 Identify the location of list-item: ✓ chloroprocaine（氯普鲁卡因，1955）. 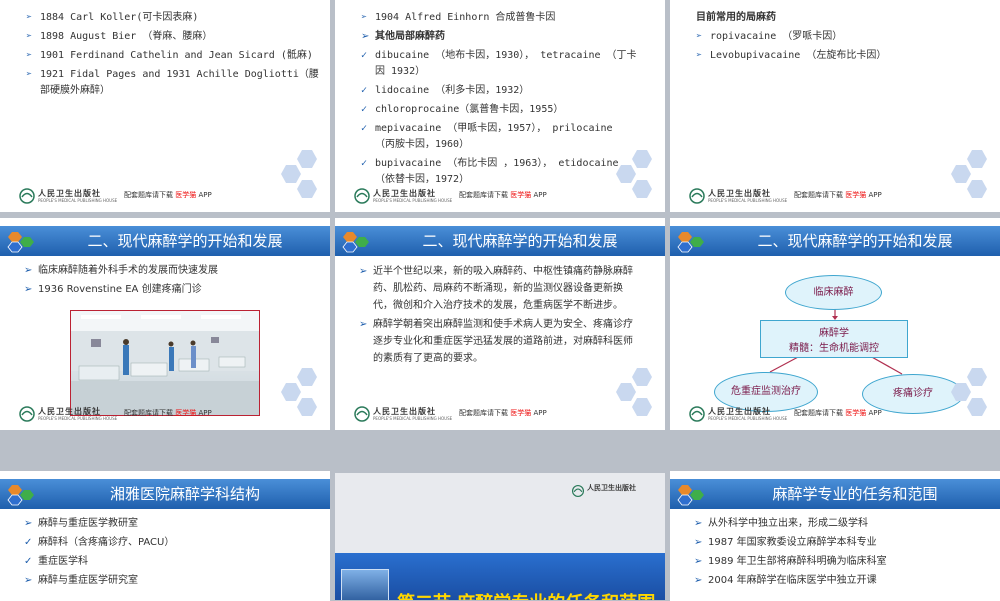
(499, 110).